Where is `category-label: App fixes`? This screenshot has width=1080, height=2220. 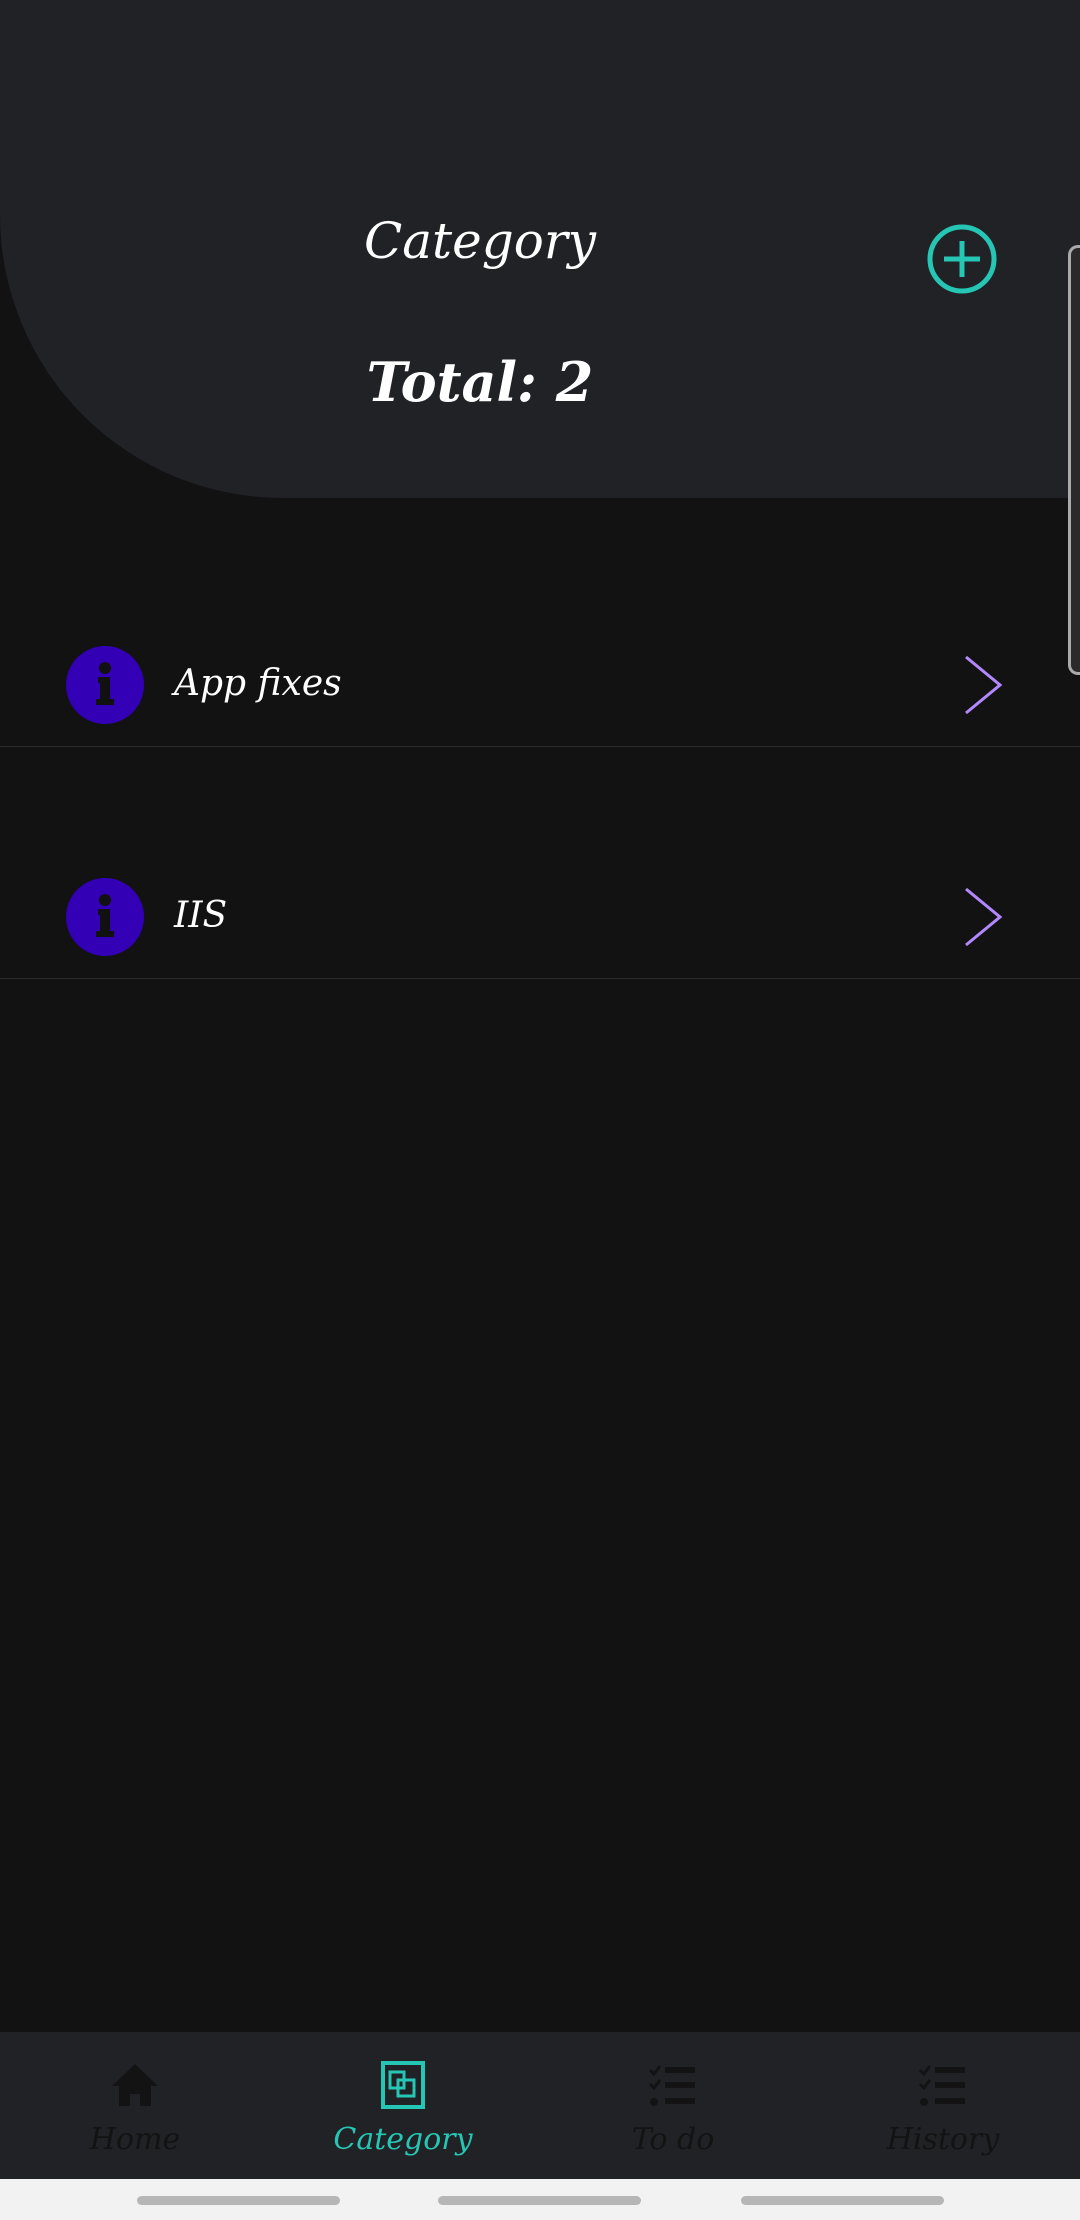
category-label: App fixes is located at coordinates (258, 683).